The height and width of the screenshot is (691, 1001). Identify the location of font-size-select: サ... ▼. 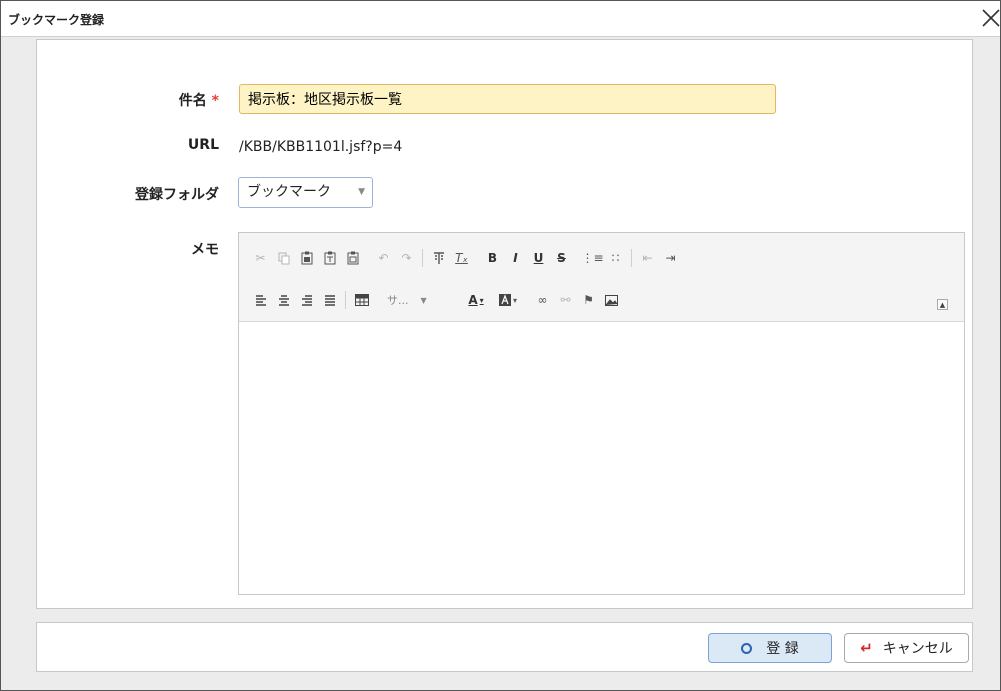
(416, 300).